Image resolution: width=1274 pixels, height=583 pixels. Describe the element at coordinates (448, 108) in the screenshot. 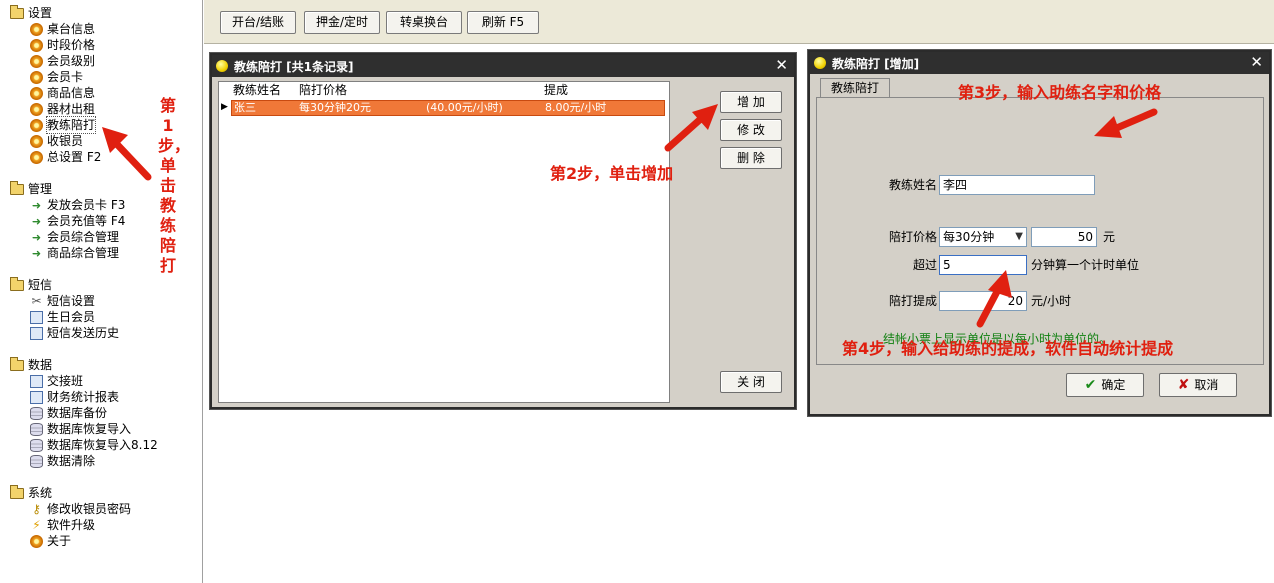

I see `table-row: 张三 每30分钟20元 (40.00元/小时) 8.00元/小时` at that location.